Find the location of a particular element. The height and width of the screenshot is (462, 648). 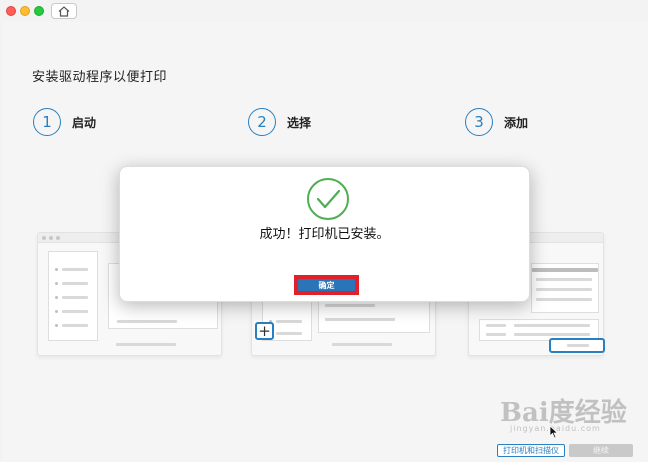

confirm-button: 确定 is located at coordinates (326, 285).